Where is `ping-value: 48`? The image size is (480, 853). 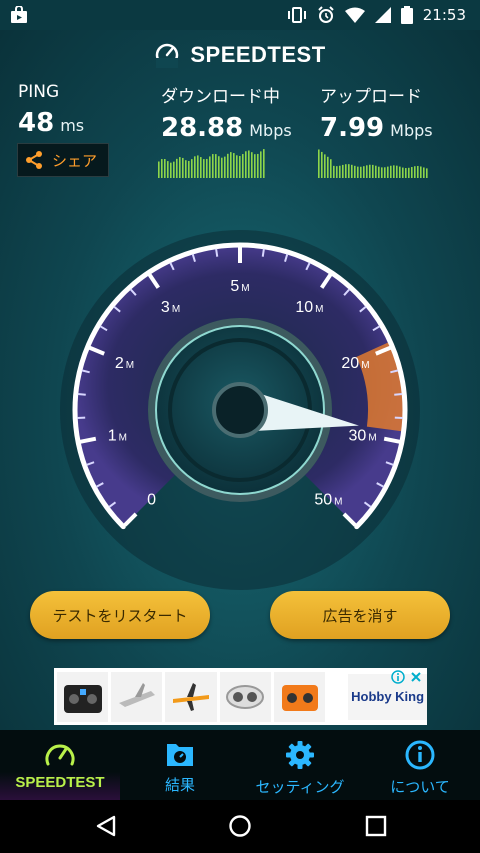 ping-value: 48 is located at coordinates (36, 123).